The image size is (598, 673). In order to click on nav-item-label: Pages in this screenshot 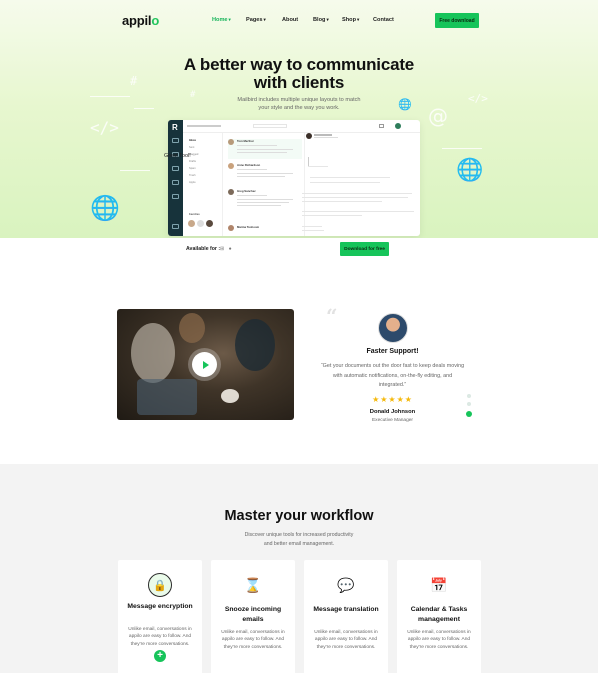, I will do `click(254, 20)`.